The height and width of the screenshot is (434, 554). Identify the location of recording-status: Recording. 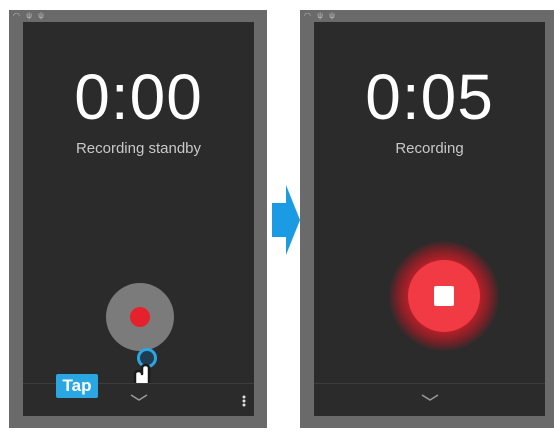
(429, 148).